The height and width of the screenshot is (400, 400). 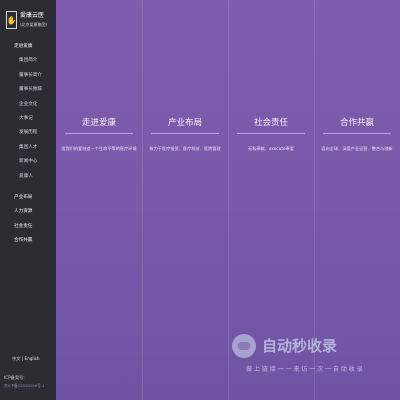 I want to click on column-description: 面向全球、深度产业运营、整合与创新, so click(x=357, y=148).